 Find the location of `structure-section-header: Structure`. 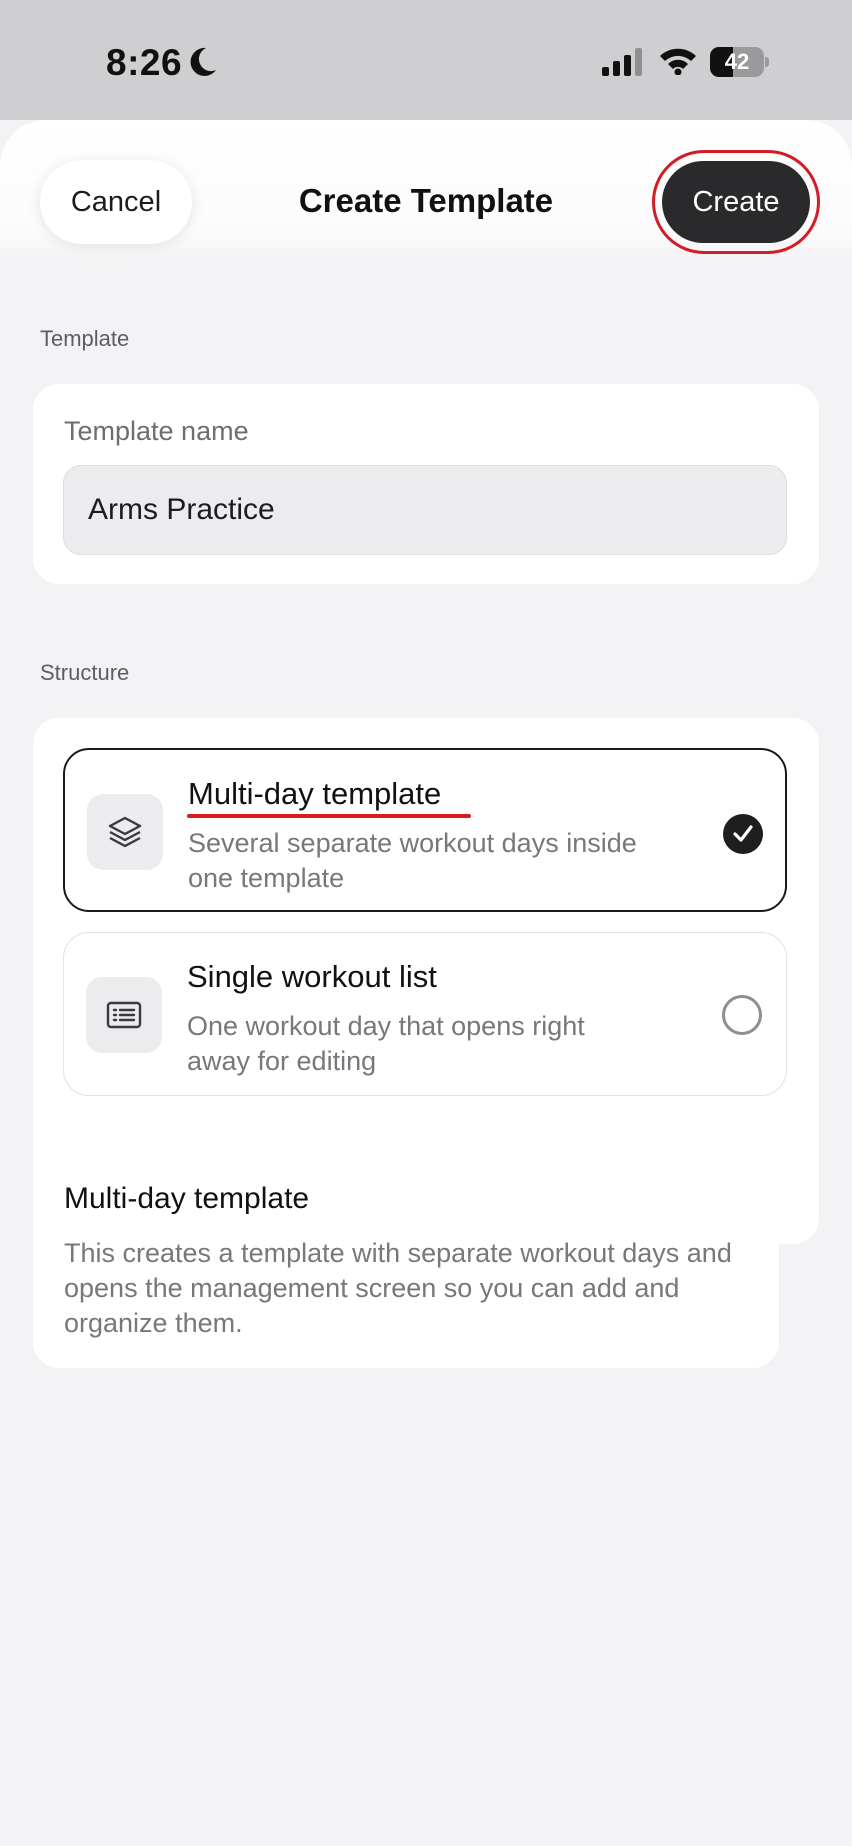

structure-section-header: Structure is located at coordinates (85, 672).